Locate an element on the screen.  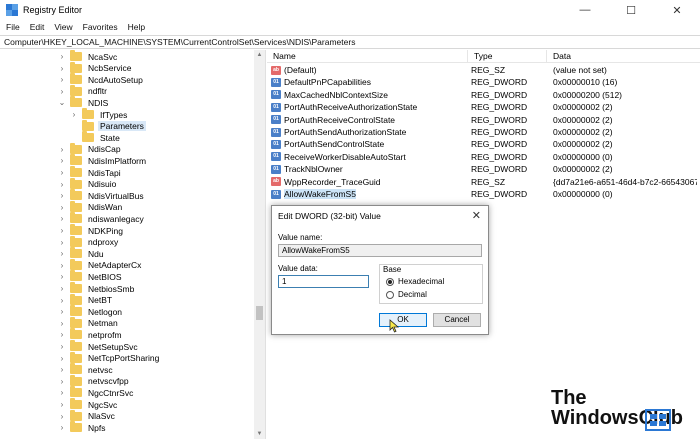
value-data-field: 1 is located at coordinates (323, 281).